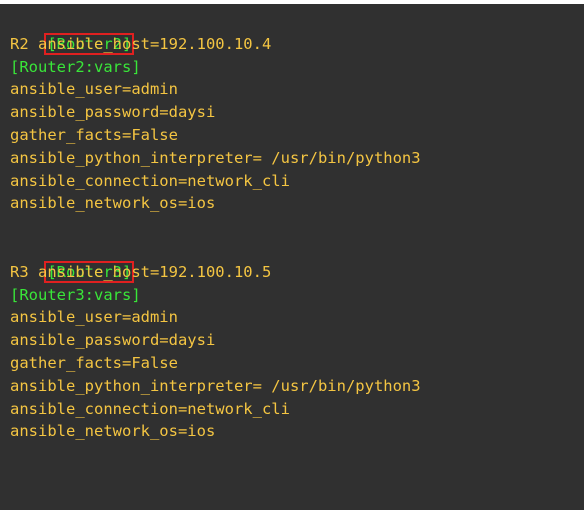 Image resolution: width=585 pixels, height=522 pixels. What do you see at coordinates (141, 271) in the screenshot?
I see `host-line-r3: R3 ansible_host=192.100.10.5` at bounding box center [141, 271].